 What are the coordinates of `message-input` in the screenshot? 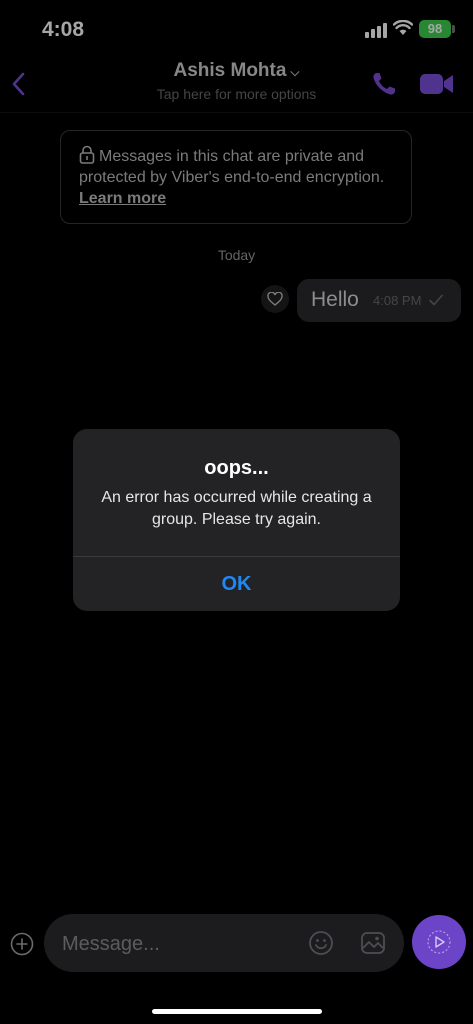 It's located at (182, 944).